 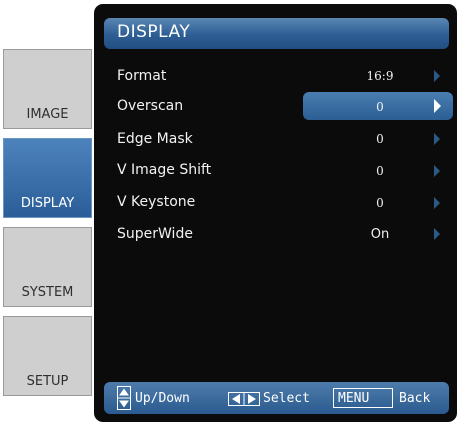 What do you see at coordinates (415, 398) in the screenshot?
I see `help-back-label: Back` at bounding box center [415, 398].